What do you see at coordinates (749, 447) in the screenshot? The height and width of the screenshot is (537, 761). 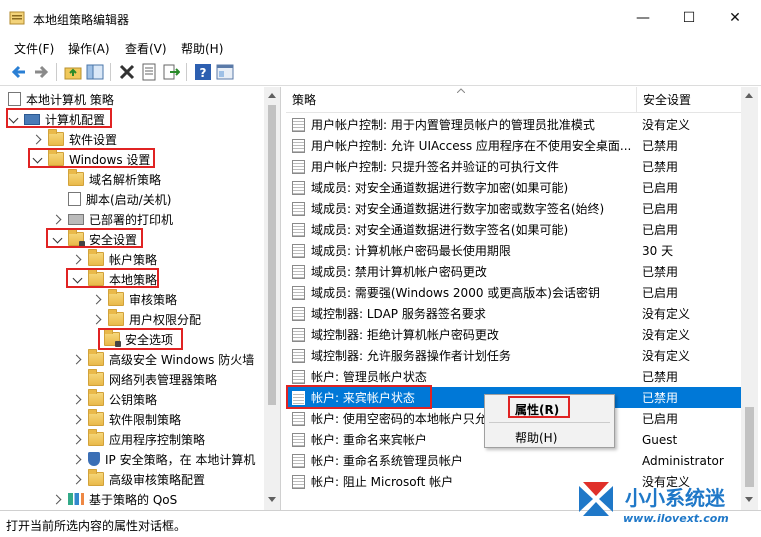 I see `list-scrollbar-thumb` at bounding box center [749, 447].